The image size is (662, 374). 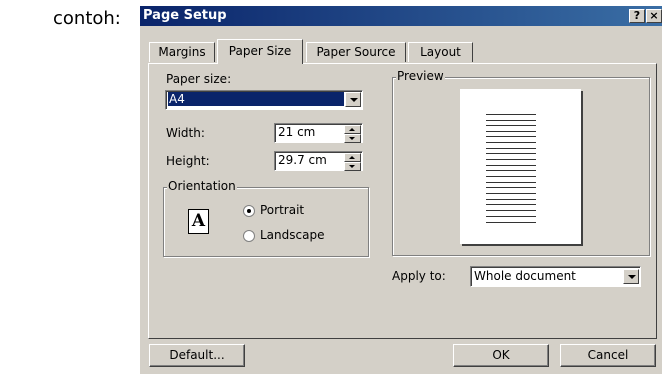 I want to click on preview-page, so click(x=520, y=166).